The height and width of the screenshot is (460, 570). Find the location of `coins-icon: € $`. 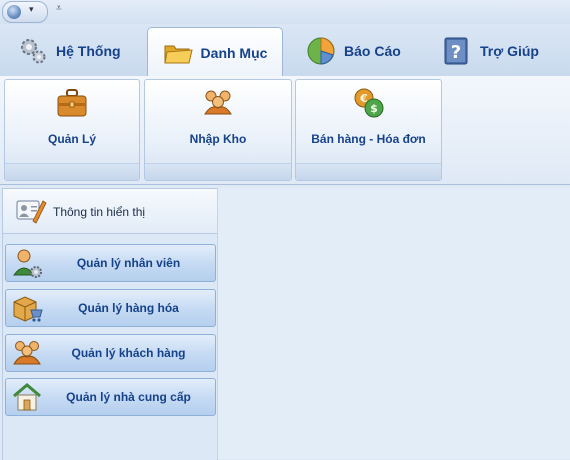

coins-icon: € $ is located at coordinates (369, 103).